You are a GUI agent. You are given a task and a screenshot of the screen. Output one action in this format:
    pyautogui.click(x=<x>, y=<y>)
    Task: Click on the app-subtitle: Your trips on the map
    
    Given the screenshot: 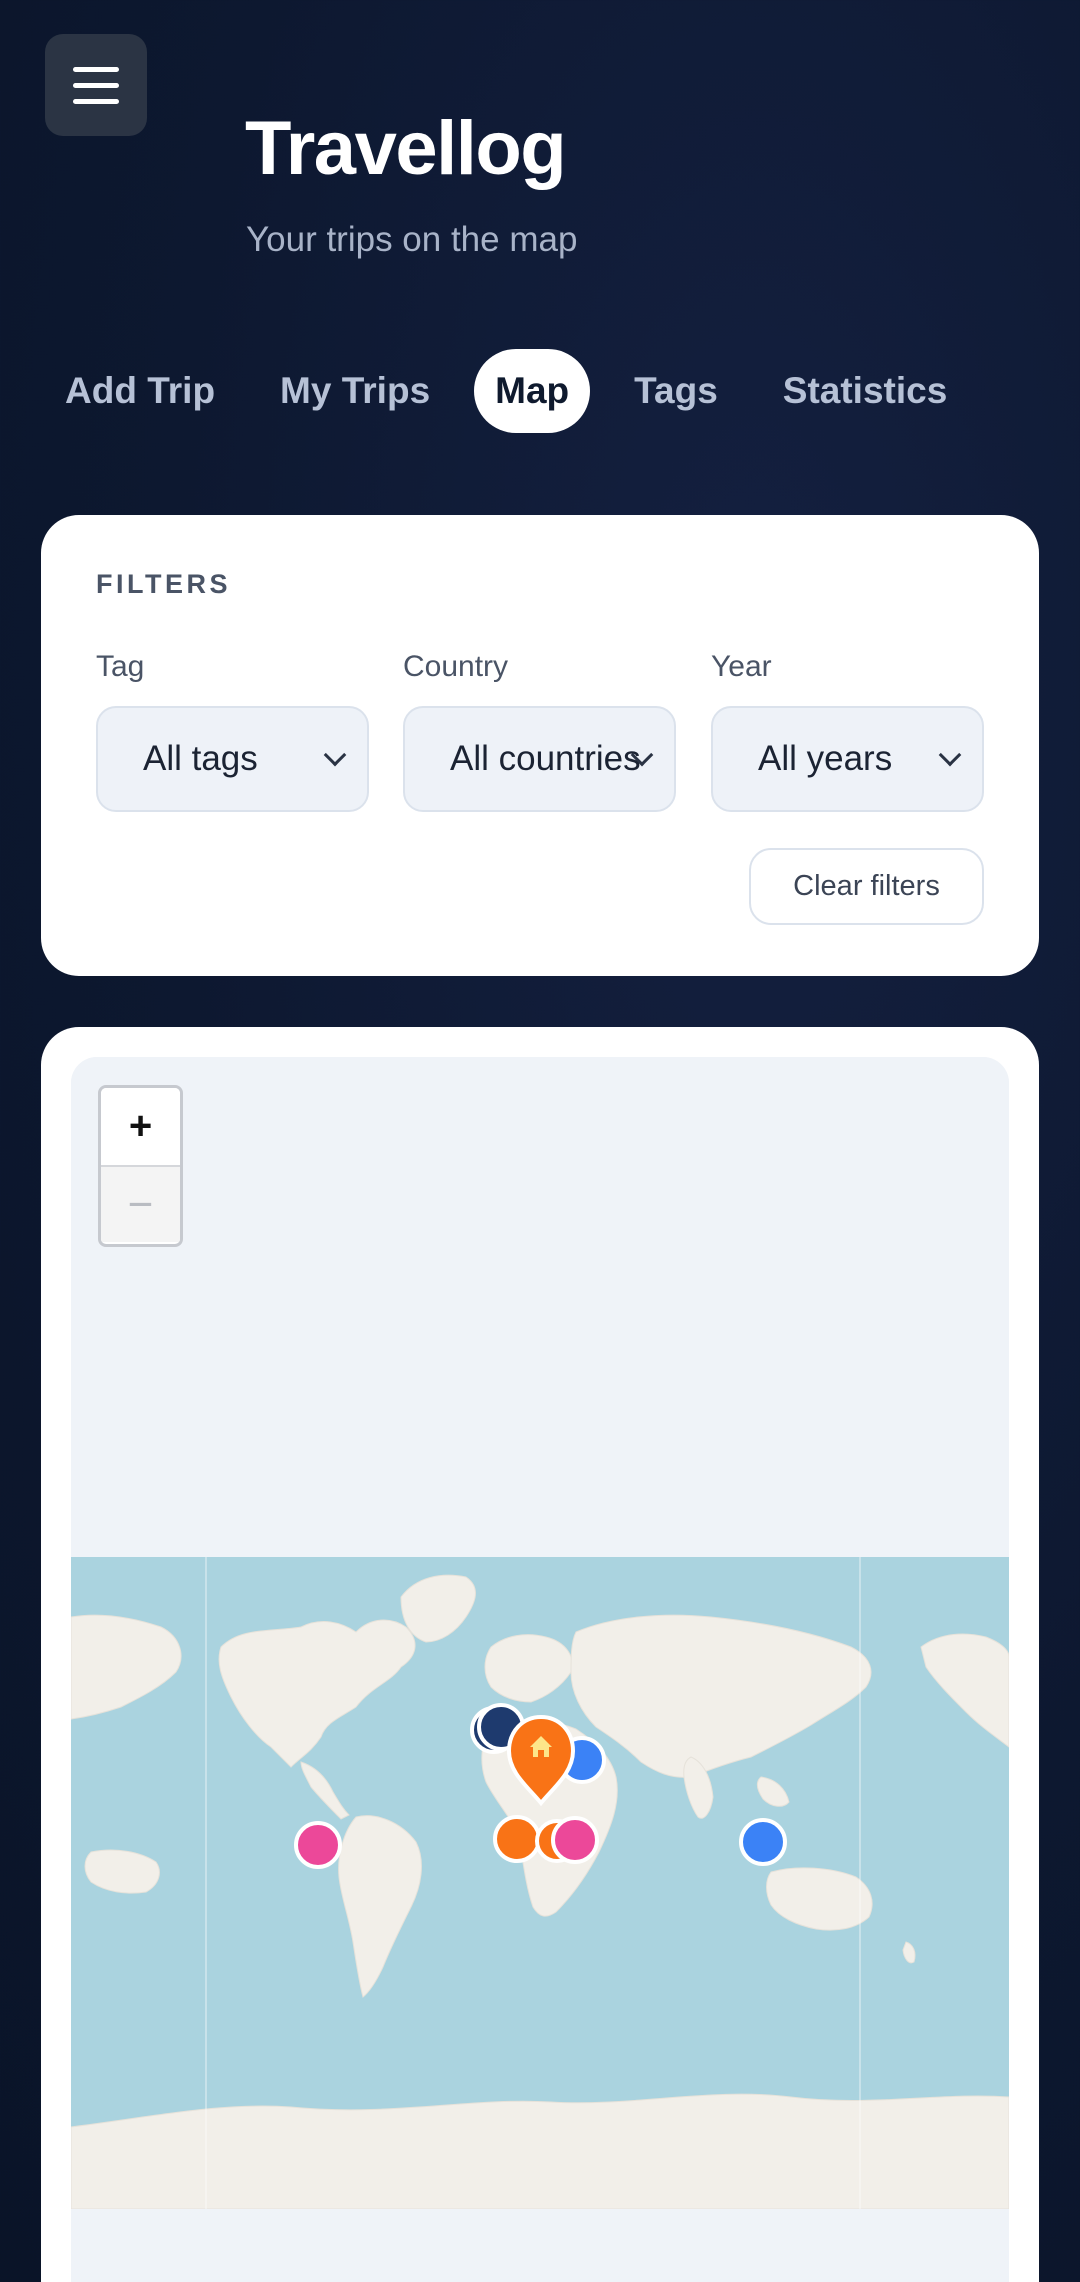 What is the action you would take?
    pyautogui.click(x=412, y=239)
    